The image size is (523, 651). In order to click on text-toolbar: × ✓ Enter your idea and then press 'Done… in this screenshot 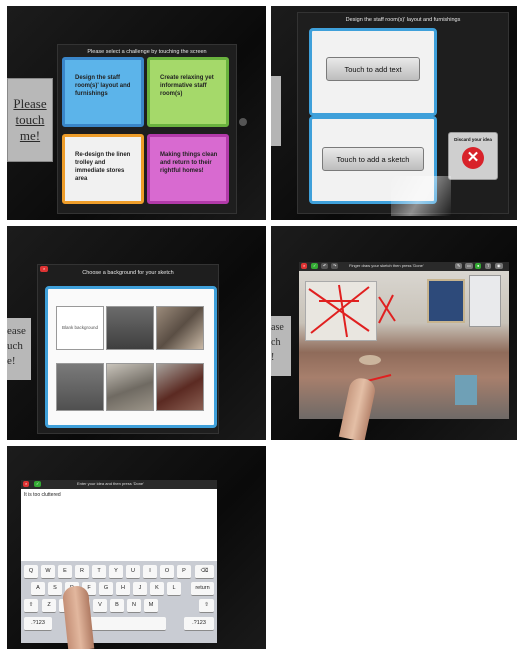, I will do `click(119, 484)`.